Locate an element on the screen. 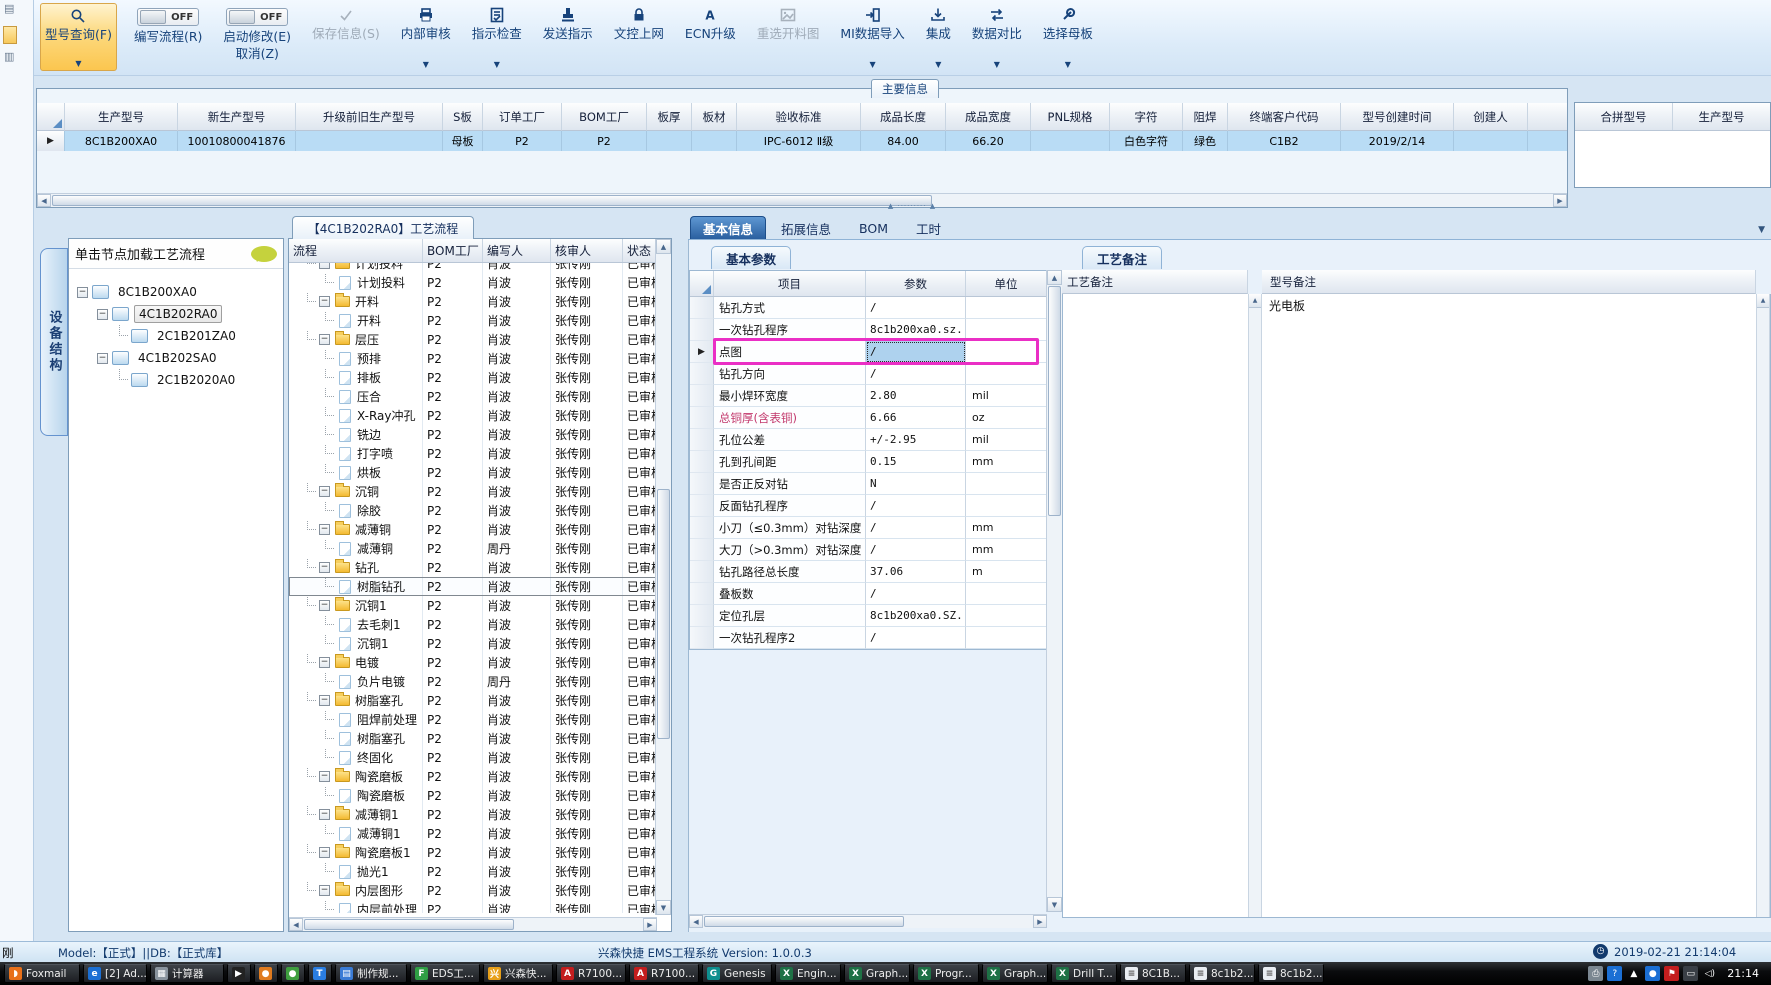  column-header: 新生产型号 is located at coordinates (237, 117).